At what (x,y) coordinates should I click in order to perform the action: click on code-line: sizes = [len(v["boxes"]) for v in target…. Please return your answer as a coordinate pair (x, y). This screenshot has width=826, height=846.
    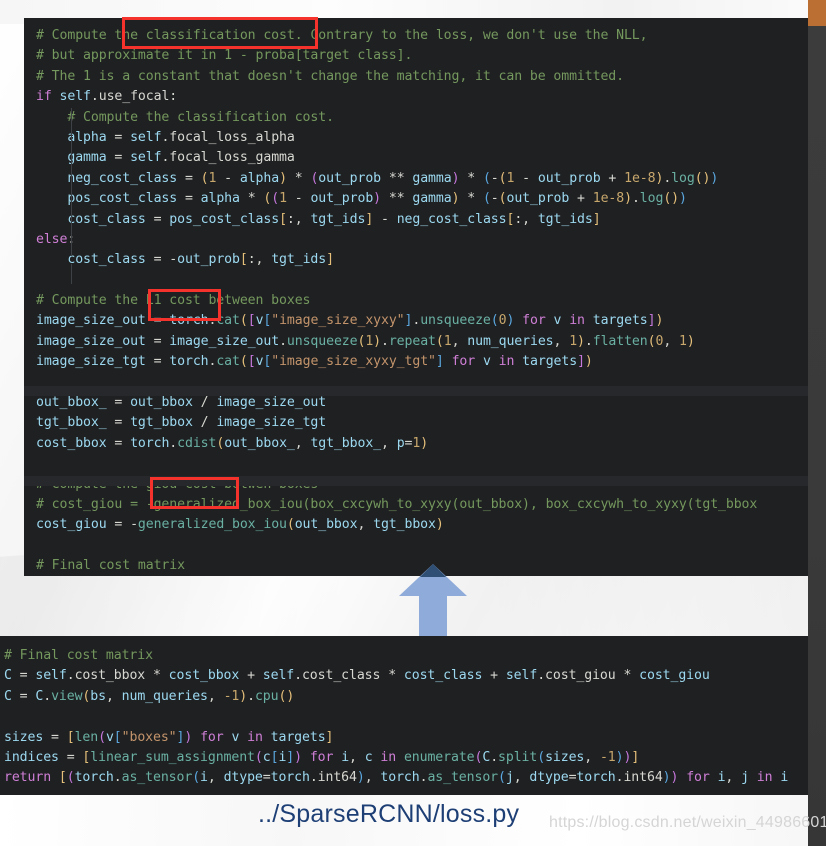
    Looking at the image, I should click on (169, 737).